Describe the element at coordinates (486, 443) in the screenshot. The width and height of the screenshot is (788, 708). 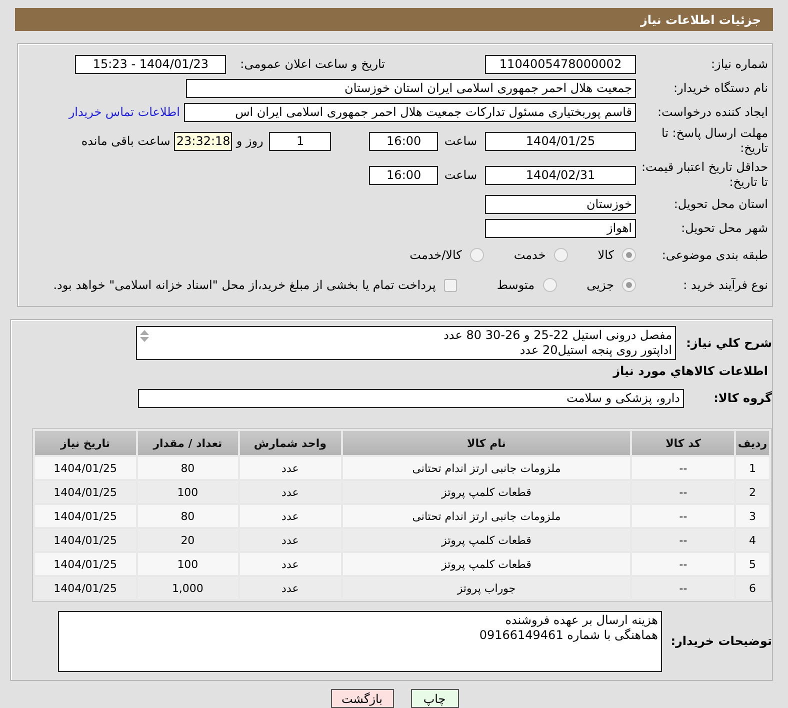
I see `column-header: نام کالا` at that location.